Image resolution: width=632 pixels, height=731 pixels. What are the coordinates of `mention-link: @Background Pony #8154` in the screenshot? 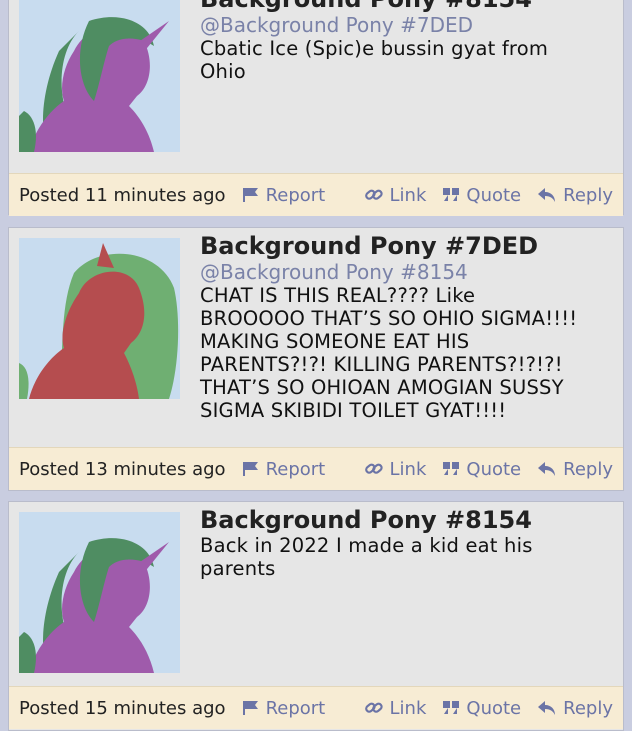 It's located at (406, 272).